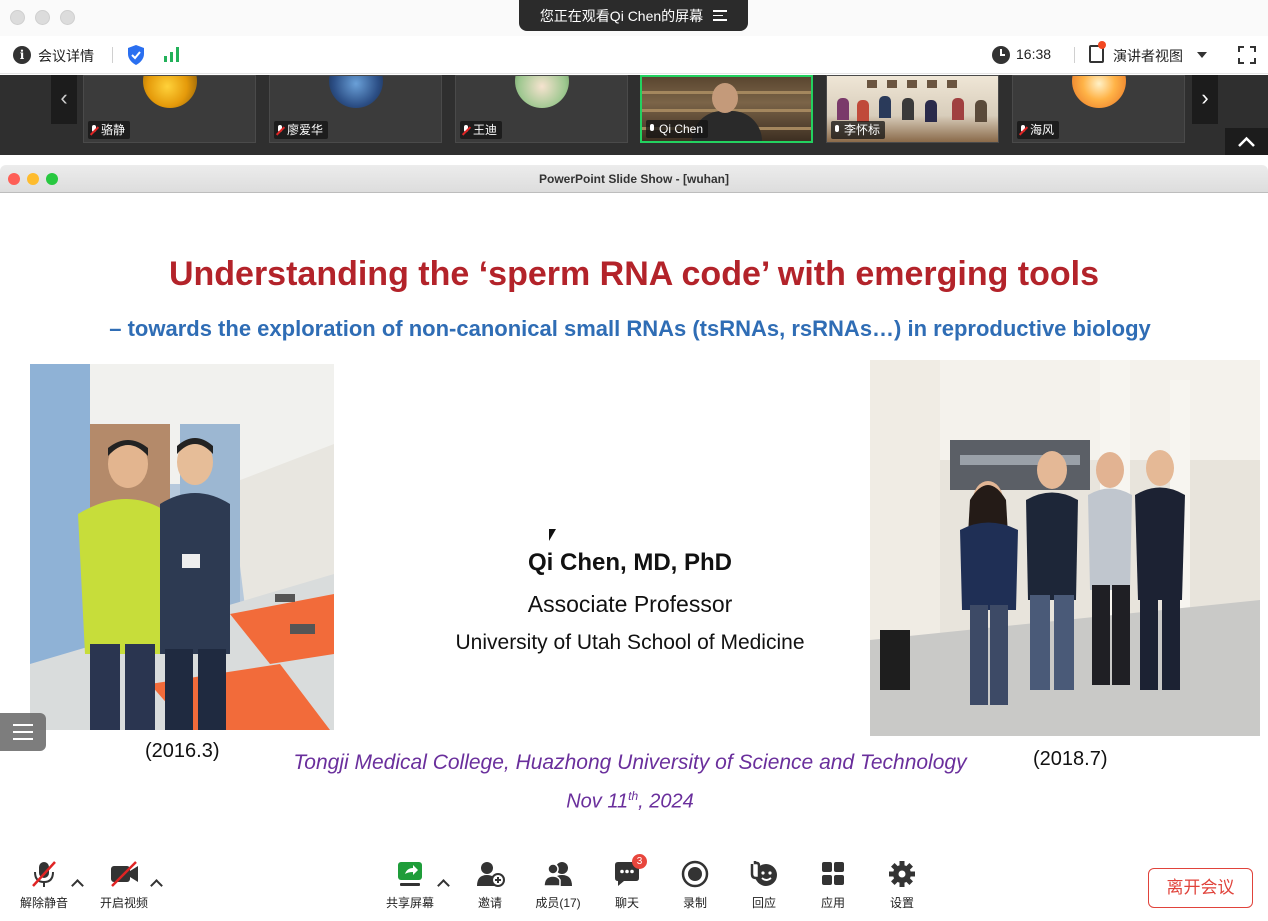 This screenshot has height=921, width=1268. I want to click on participant-tile-active-speaker: Qi Chen, so click(726, 109).